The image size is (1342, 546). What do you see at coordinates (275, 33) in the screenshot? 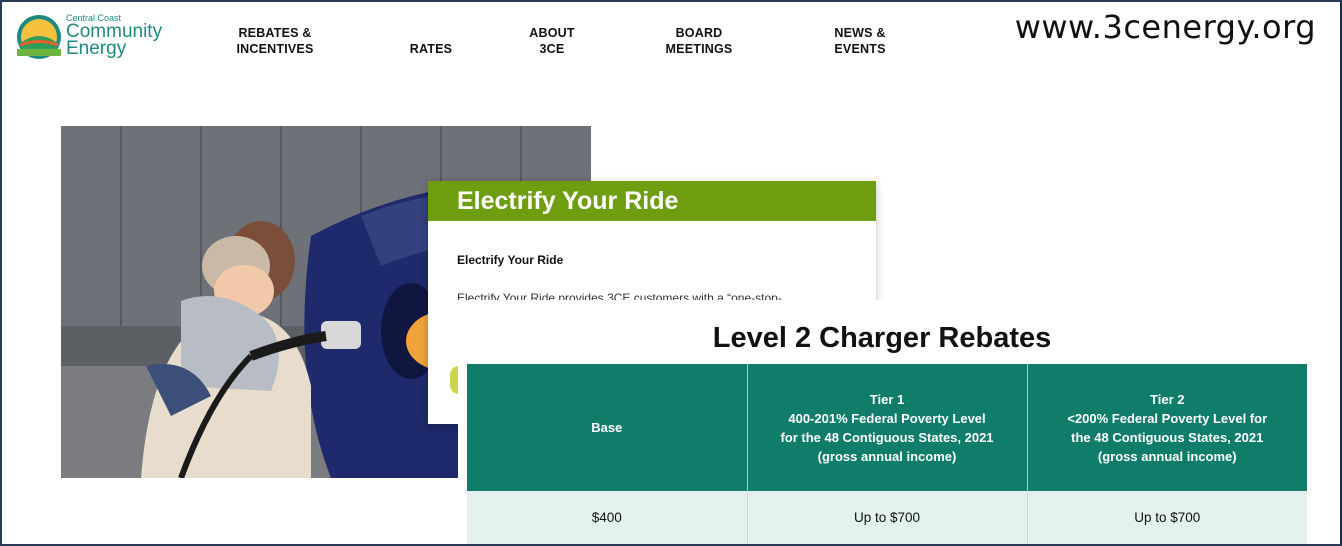
I see `nav-label-line1: REBATES &` at bounding box center [275, 33].